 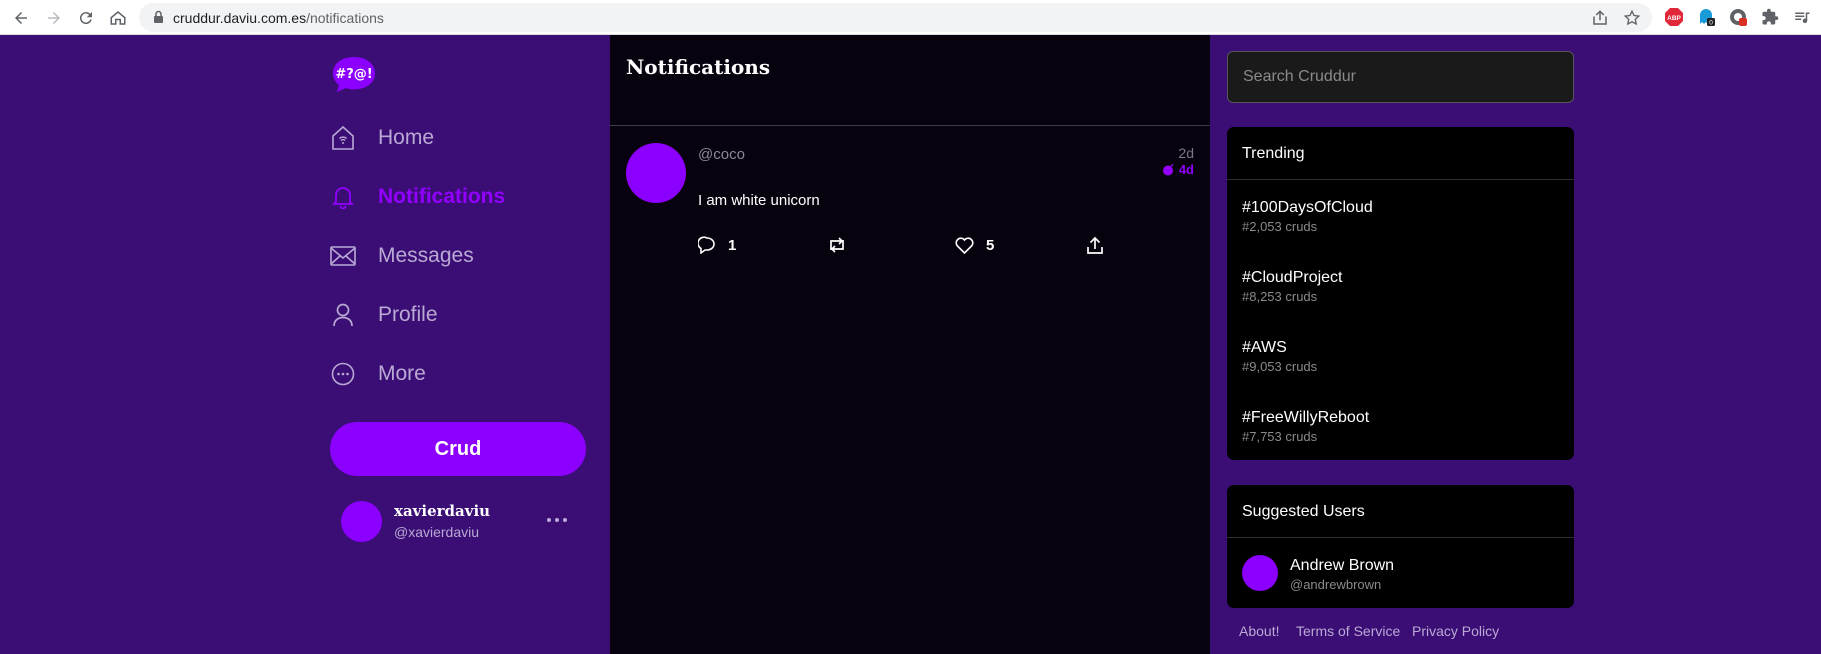 What do you see at coordinates (442, 196) in the screenshot?
I see `nav-notifications-label: Notifications` at bounding box center [442, 196].